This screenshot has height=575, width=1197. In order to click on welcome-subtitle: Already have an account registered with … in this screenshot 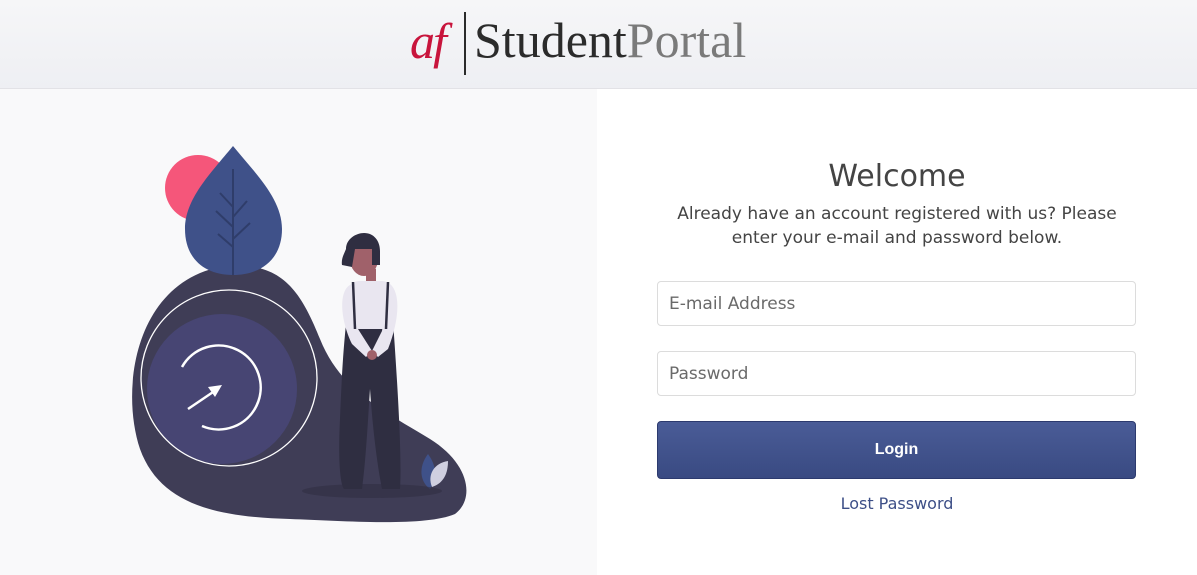, I will do `click(897, 226)`.